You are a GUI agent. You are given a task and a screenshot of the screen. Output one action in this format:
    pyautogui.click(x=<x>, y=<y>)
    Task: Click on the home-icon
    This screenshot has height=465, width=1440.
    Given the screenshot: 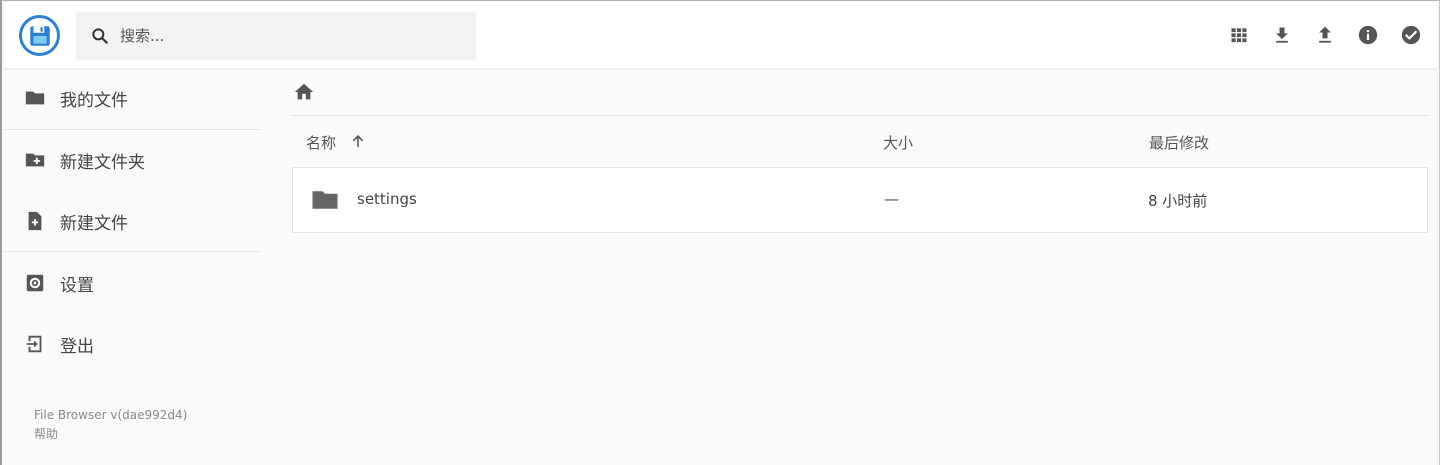 What is the action you would take?
    pyautogui.click(x=304, y=92)
    